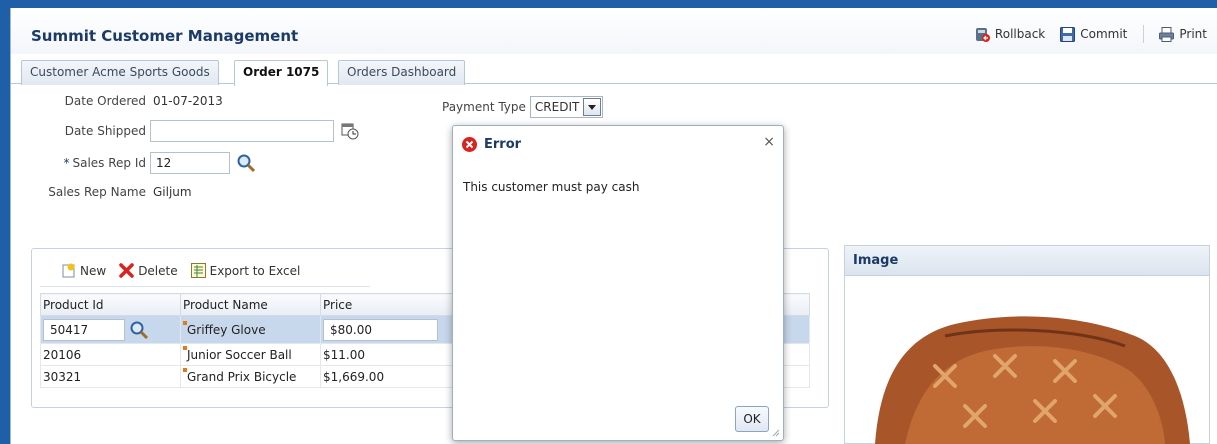 Image resolution: width=1217 pixels, height=444 pixels. I want to click on image-panel-title: Image, so click(1027, 261).